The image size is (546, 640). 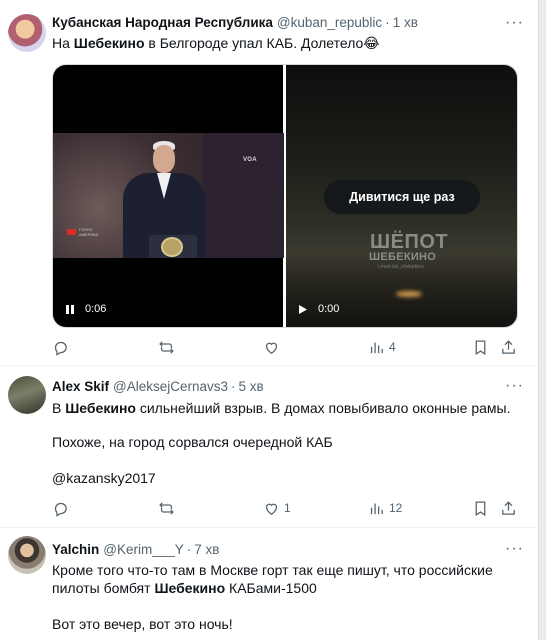 I want to click on video-ticker: ГОЛОС АМЕРИКИ, so click(x=89, y=232).